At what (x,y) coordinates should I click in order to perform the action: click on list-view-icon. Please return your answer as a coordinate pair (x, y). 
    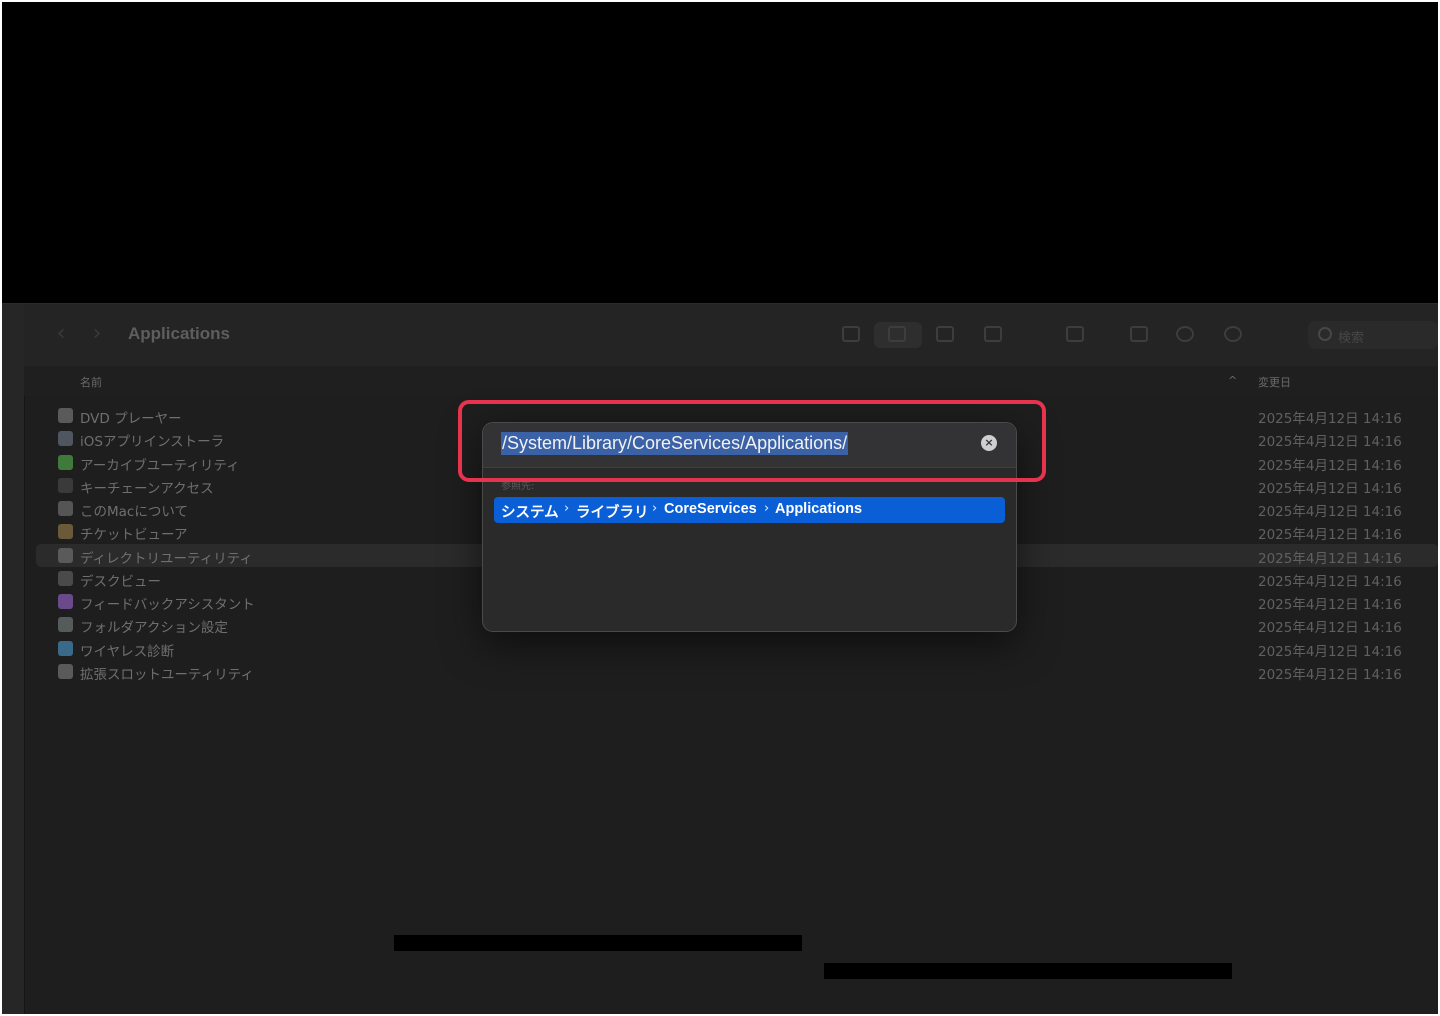
    Looking at the image, I should click on (897, 334).